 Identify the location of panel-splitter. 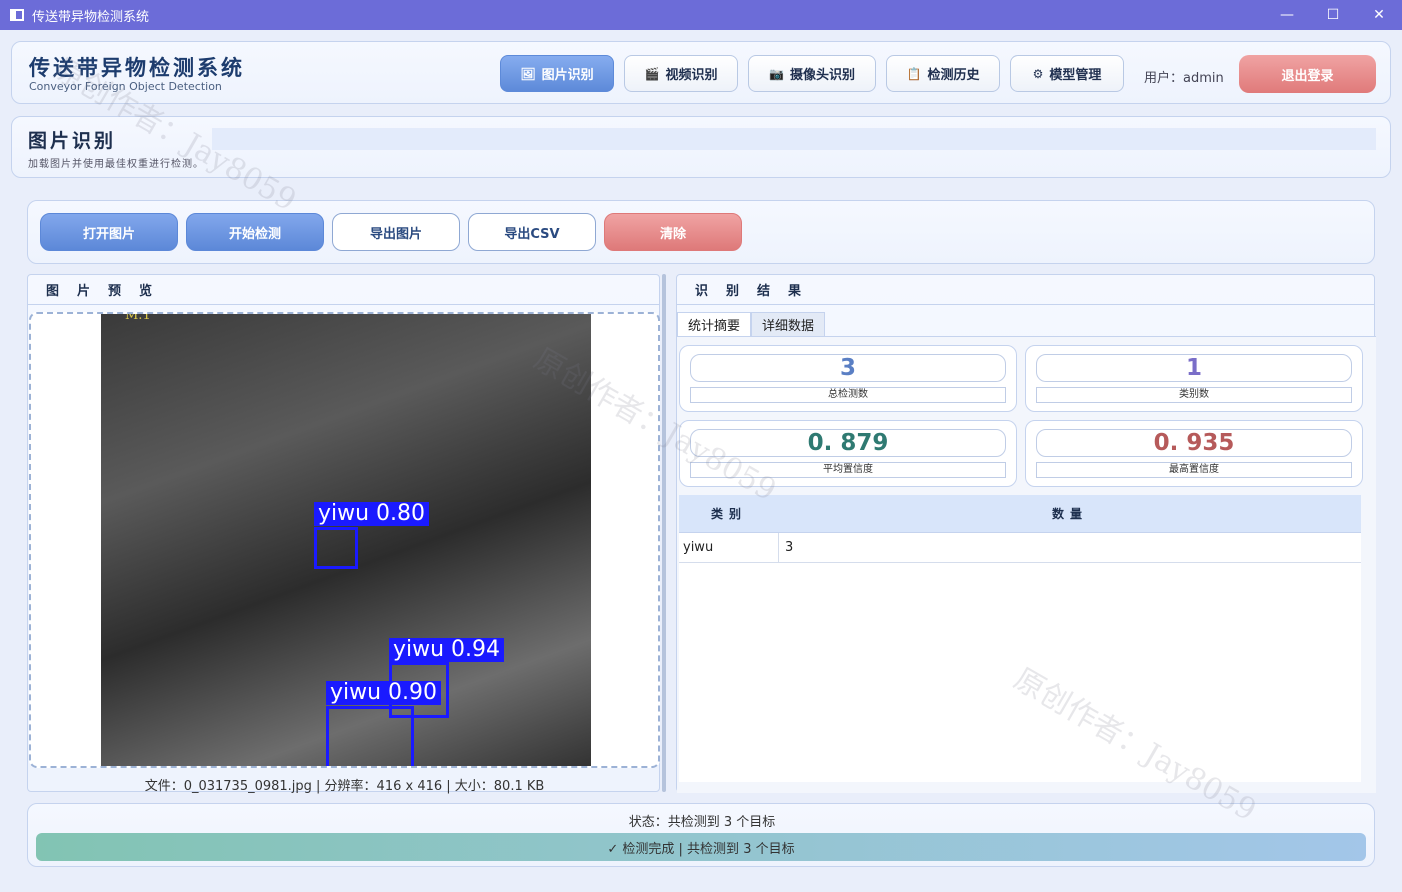
(664, 533).